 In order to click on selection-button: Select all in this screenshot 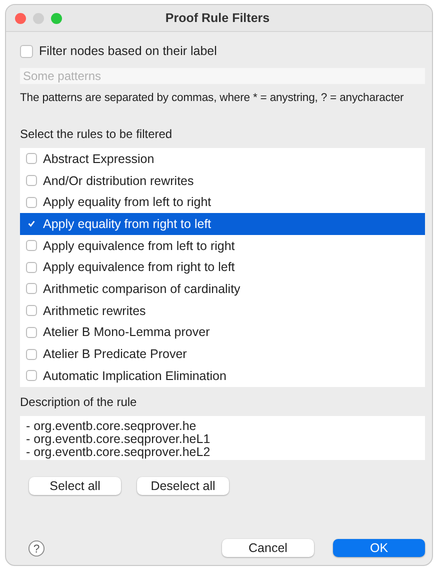, I will do `click(75, 486)`.